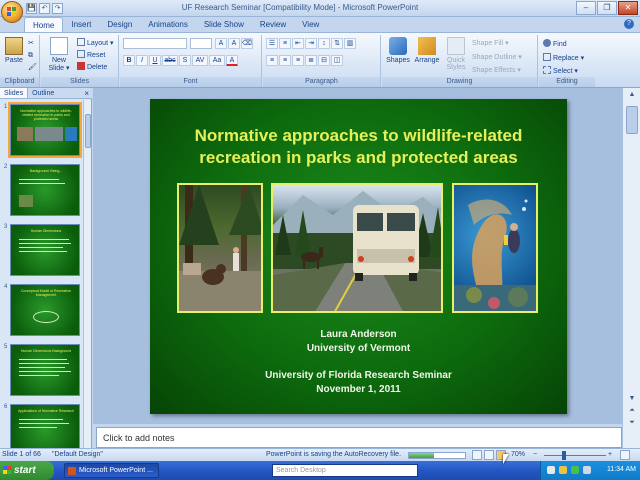 This screenshot has width=640, height=480. What do you see at coordinates (607, 8) in the screenshot?
I see `maximize-button: ❐` at bounding box center [607, 8].